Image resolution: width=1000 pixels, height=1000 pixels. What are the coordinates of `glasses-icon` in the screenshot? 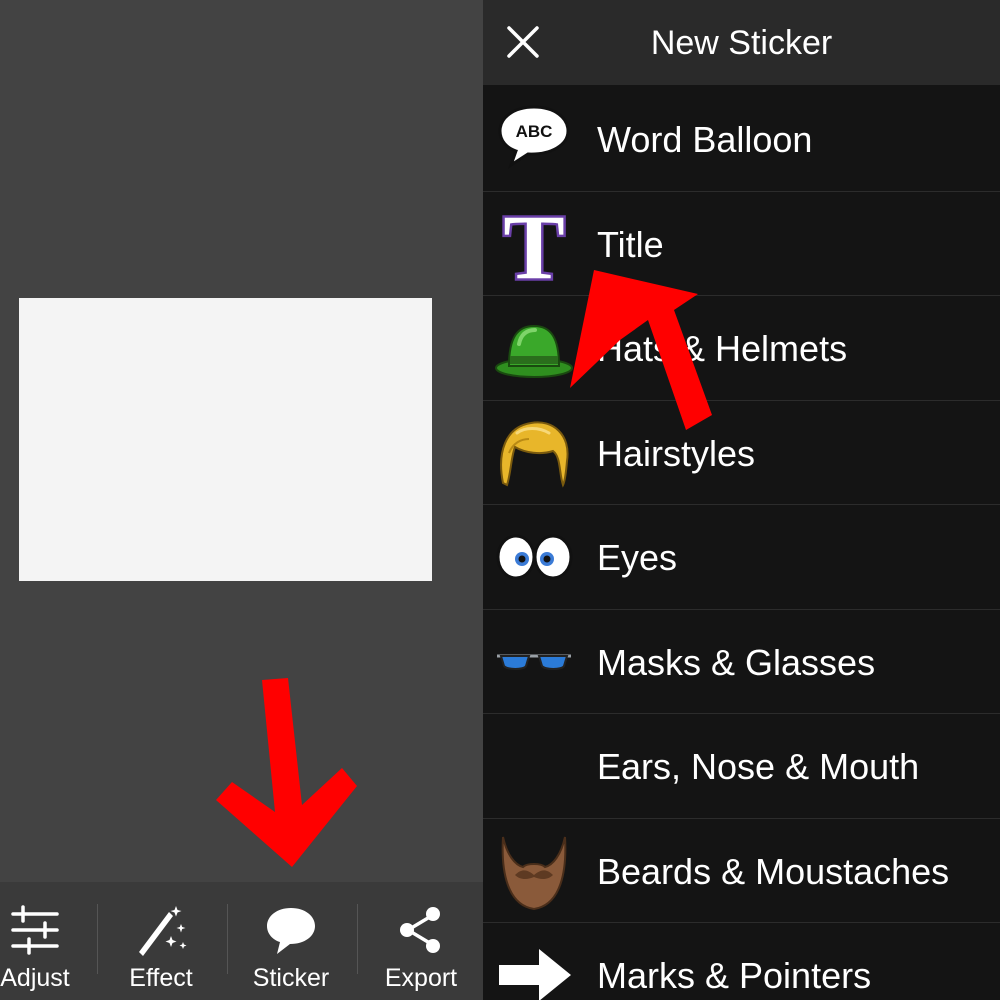 It's located at (534, 662).